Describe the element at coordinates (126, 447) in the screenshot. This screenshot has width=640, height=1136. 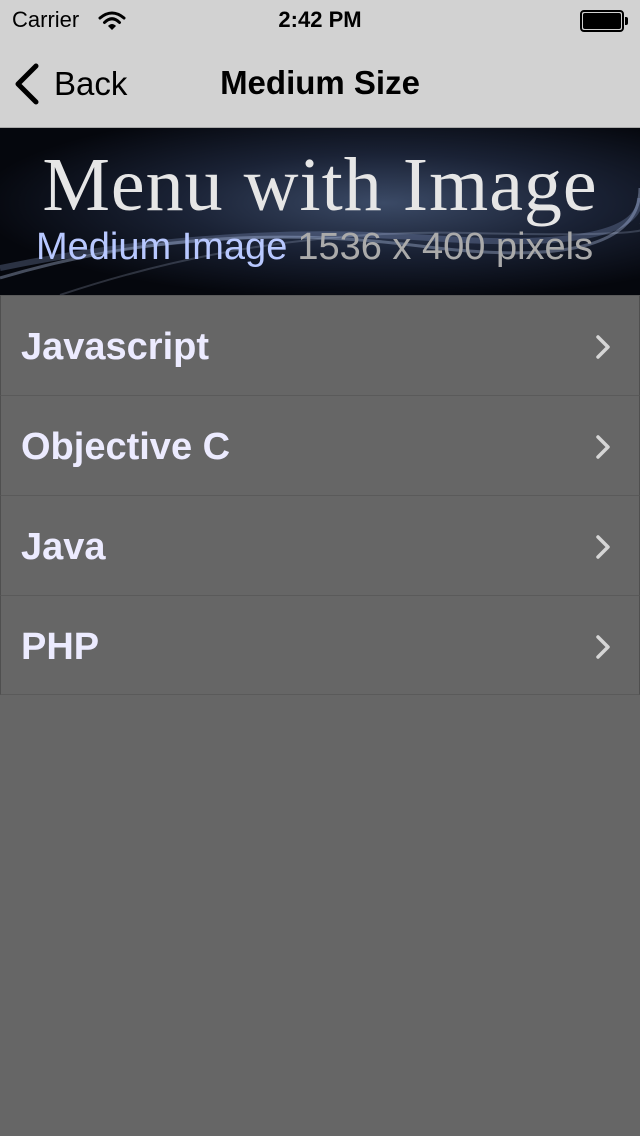
I see `list-item-label: Objective C` at that location.